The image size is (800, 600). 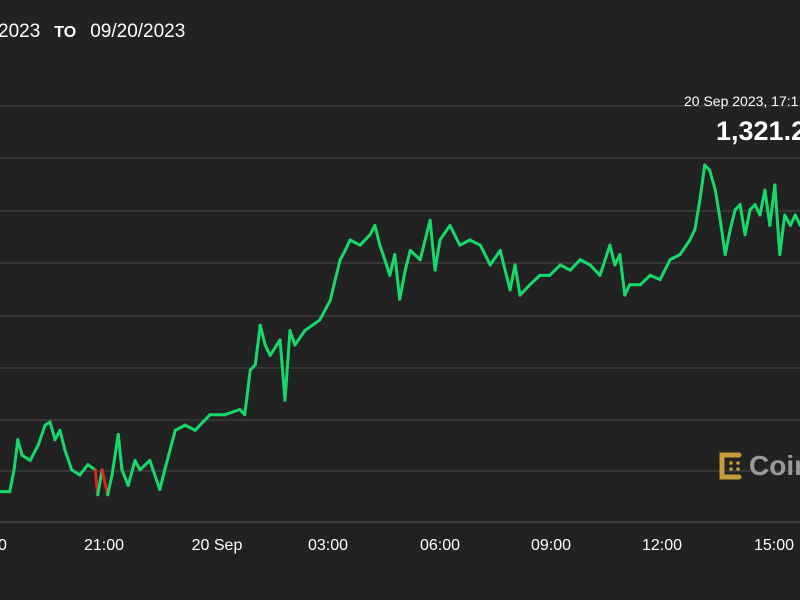 What do you see at coordinates (397, 545) in the screenshot?
I see `x-axis: 00 21:00 20 Sep 03:00 06:00 09:00 12:00 15:00` at bounding box center [397, 545].